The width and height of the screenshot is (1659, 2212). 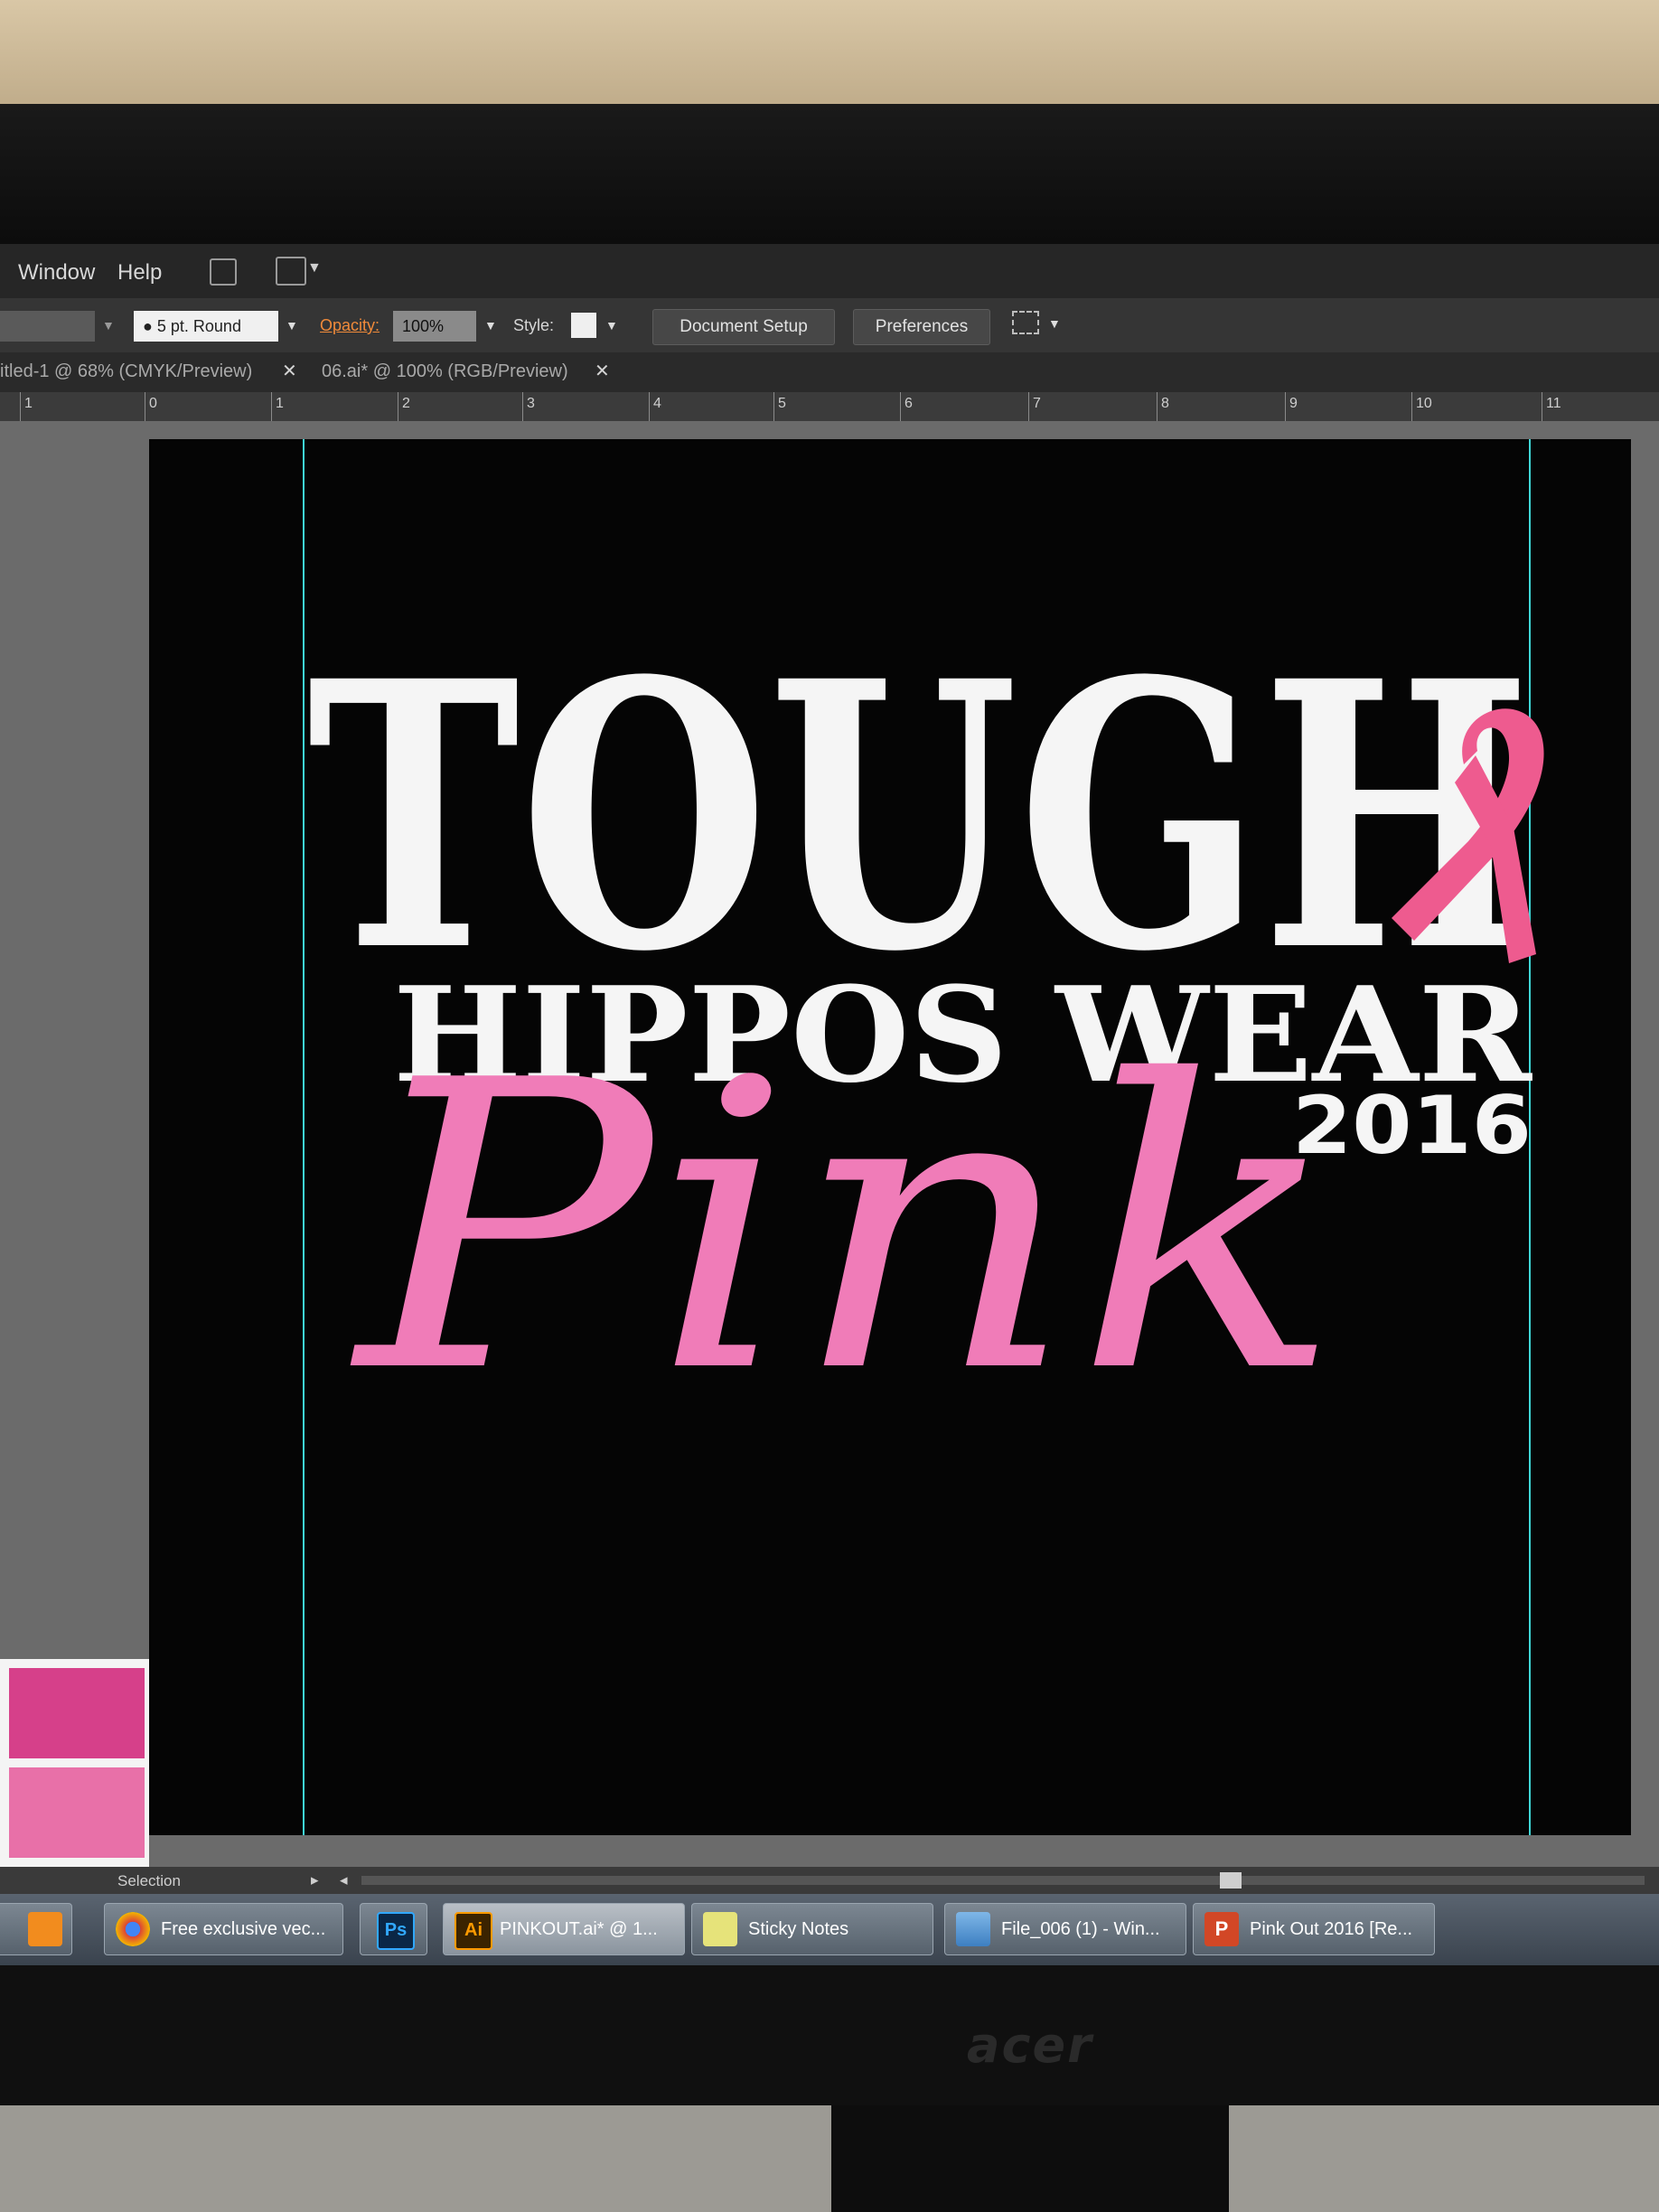 I want to click on ruler-label: 3, so click(x=531, y=403).